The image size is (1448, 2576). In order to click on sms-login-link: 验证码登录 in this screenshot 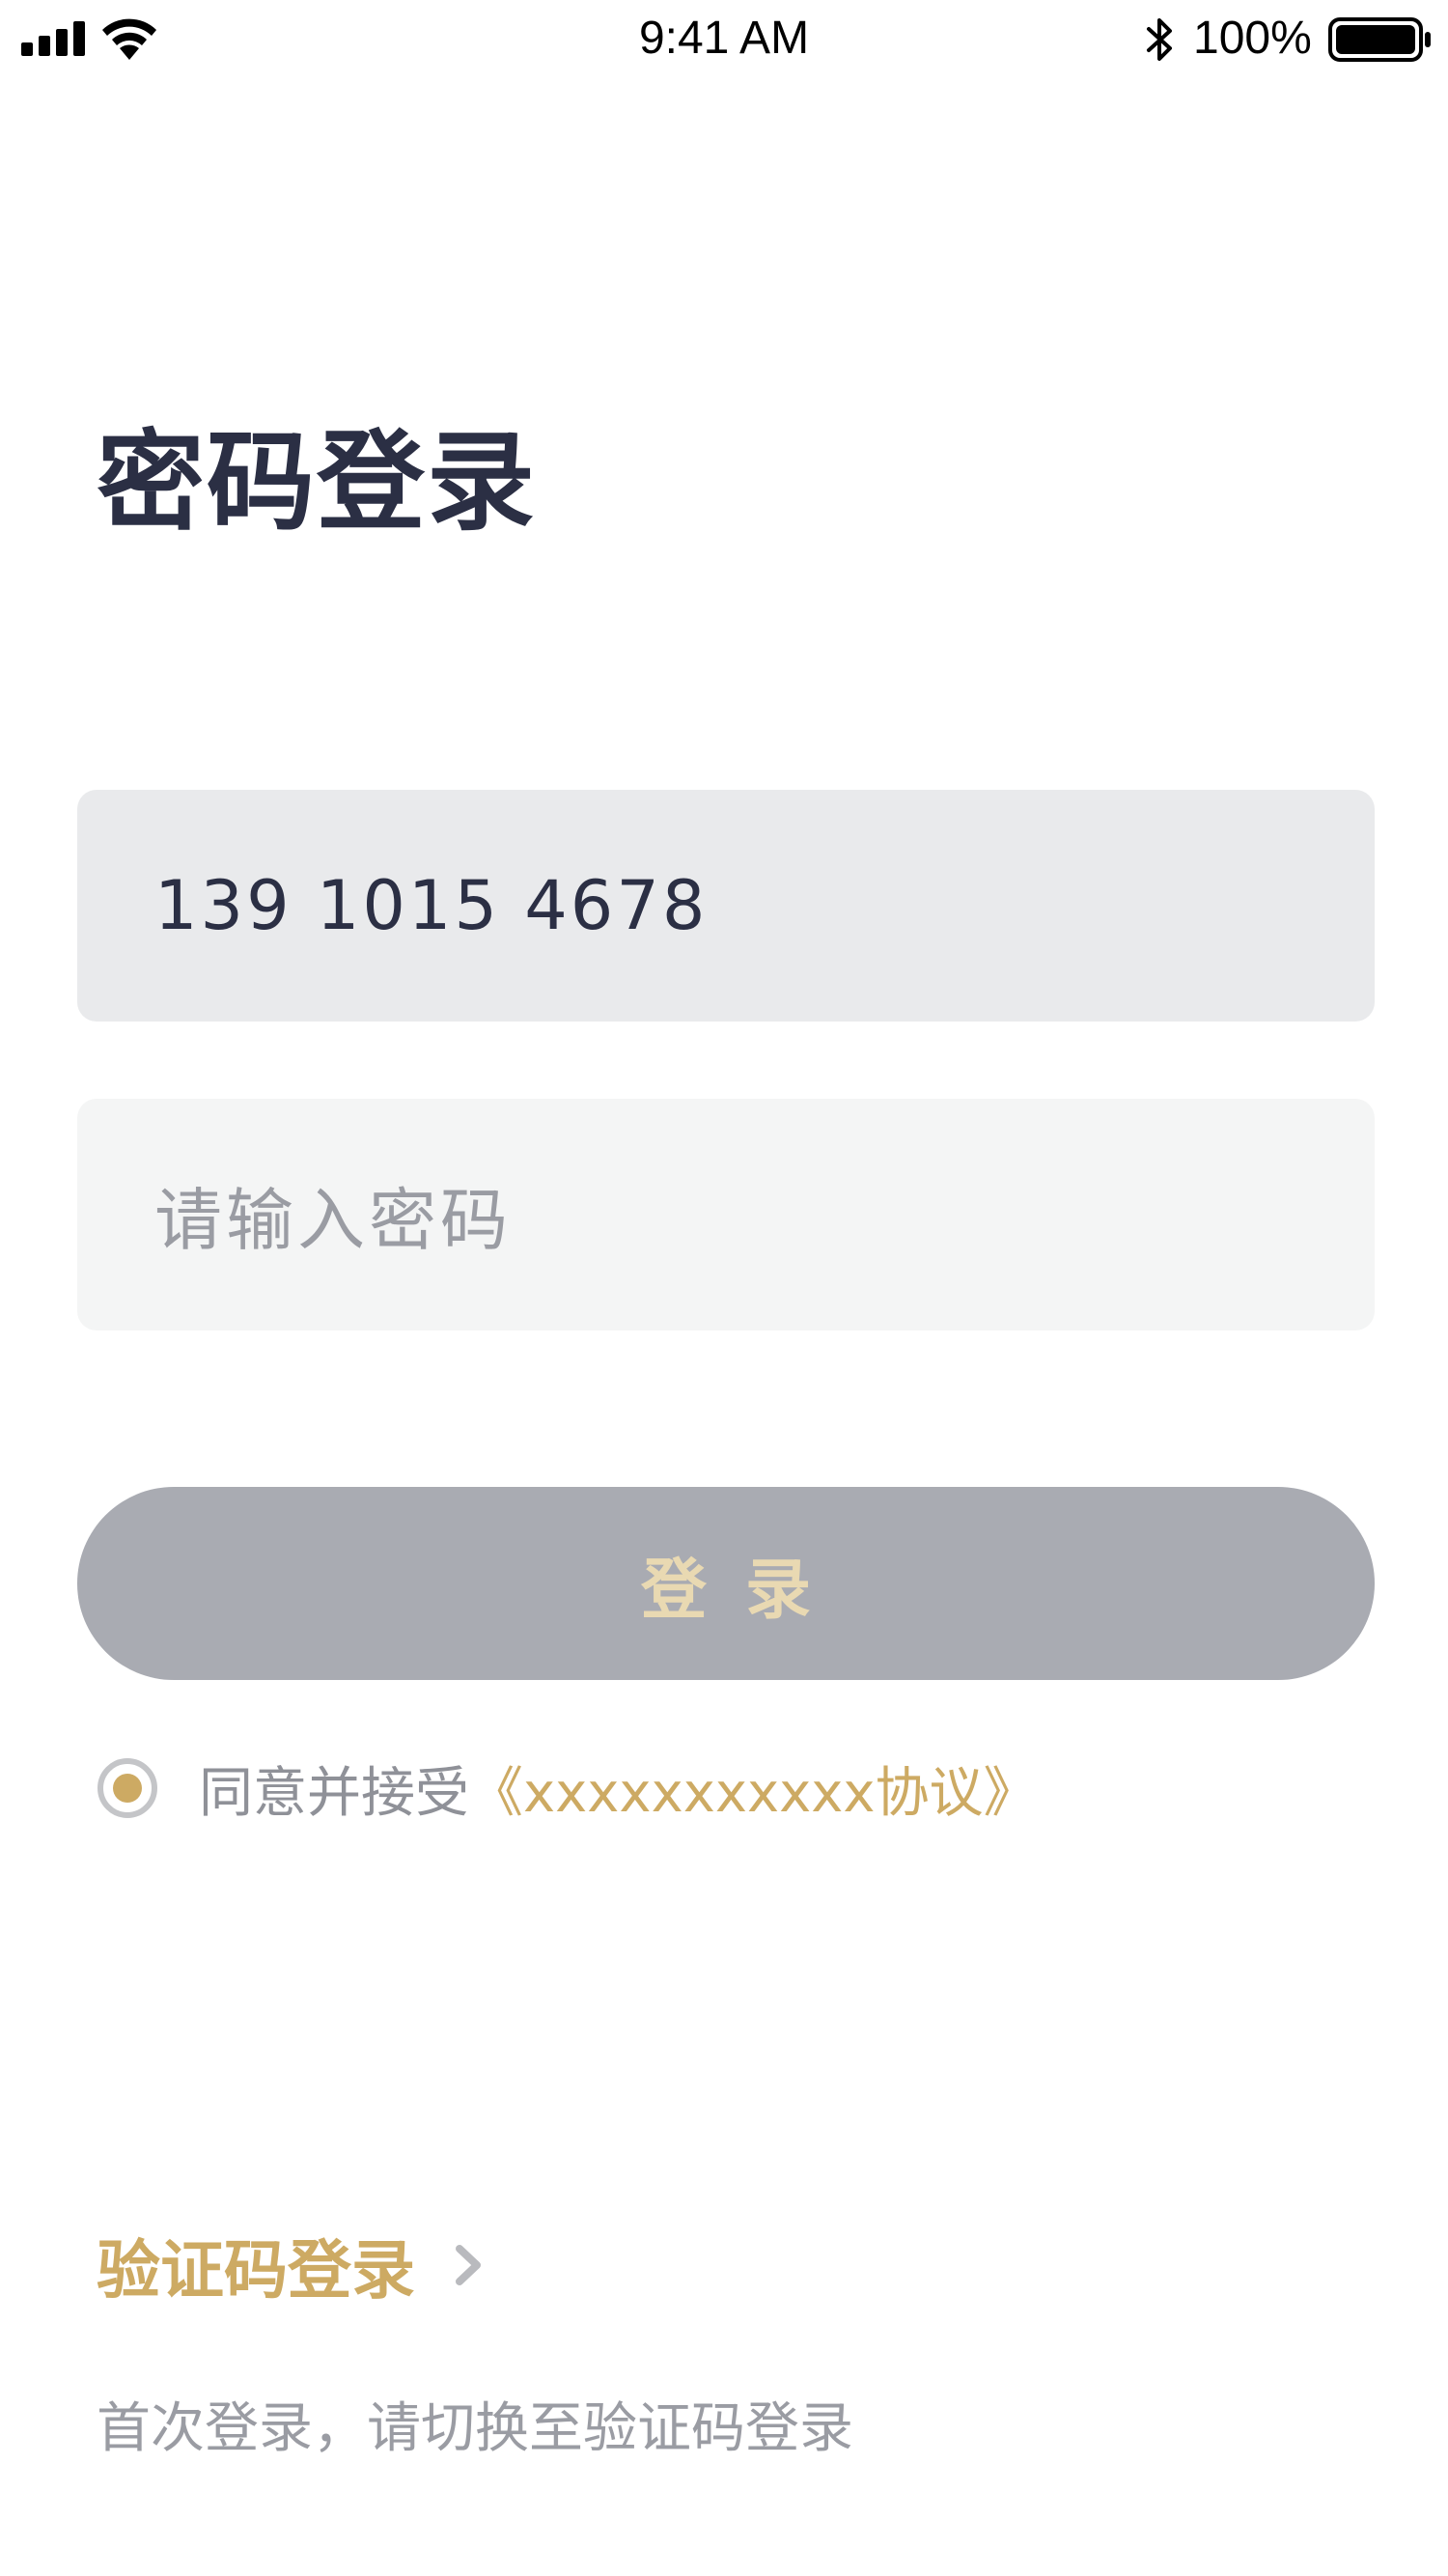, I will do `click(290, 2266)`.